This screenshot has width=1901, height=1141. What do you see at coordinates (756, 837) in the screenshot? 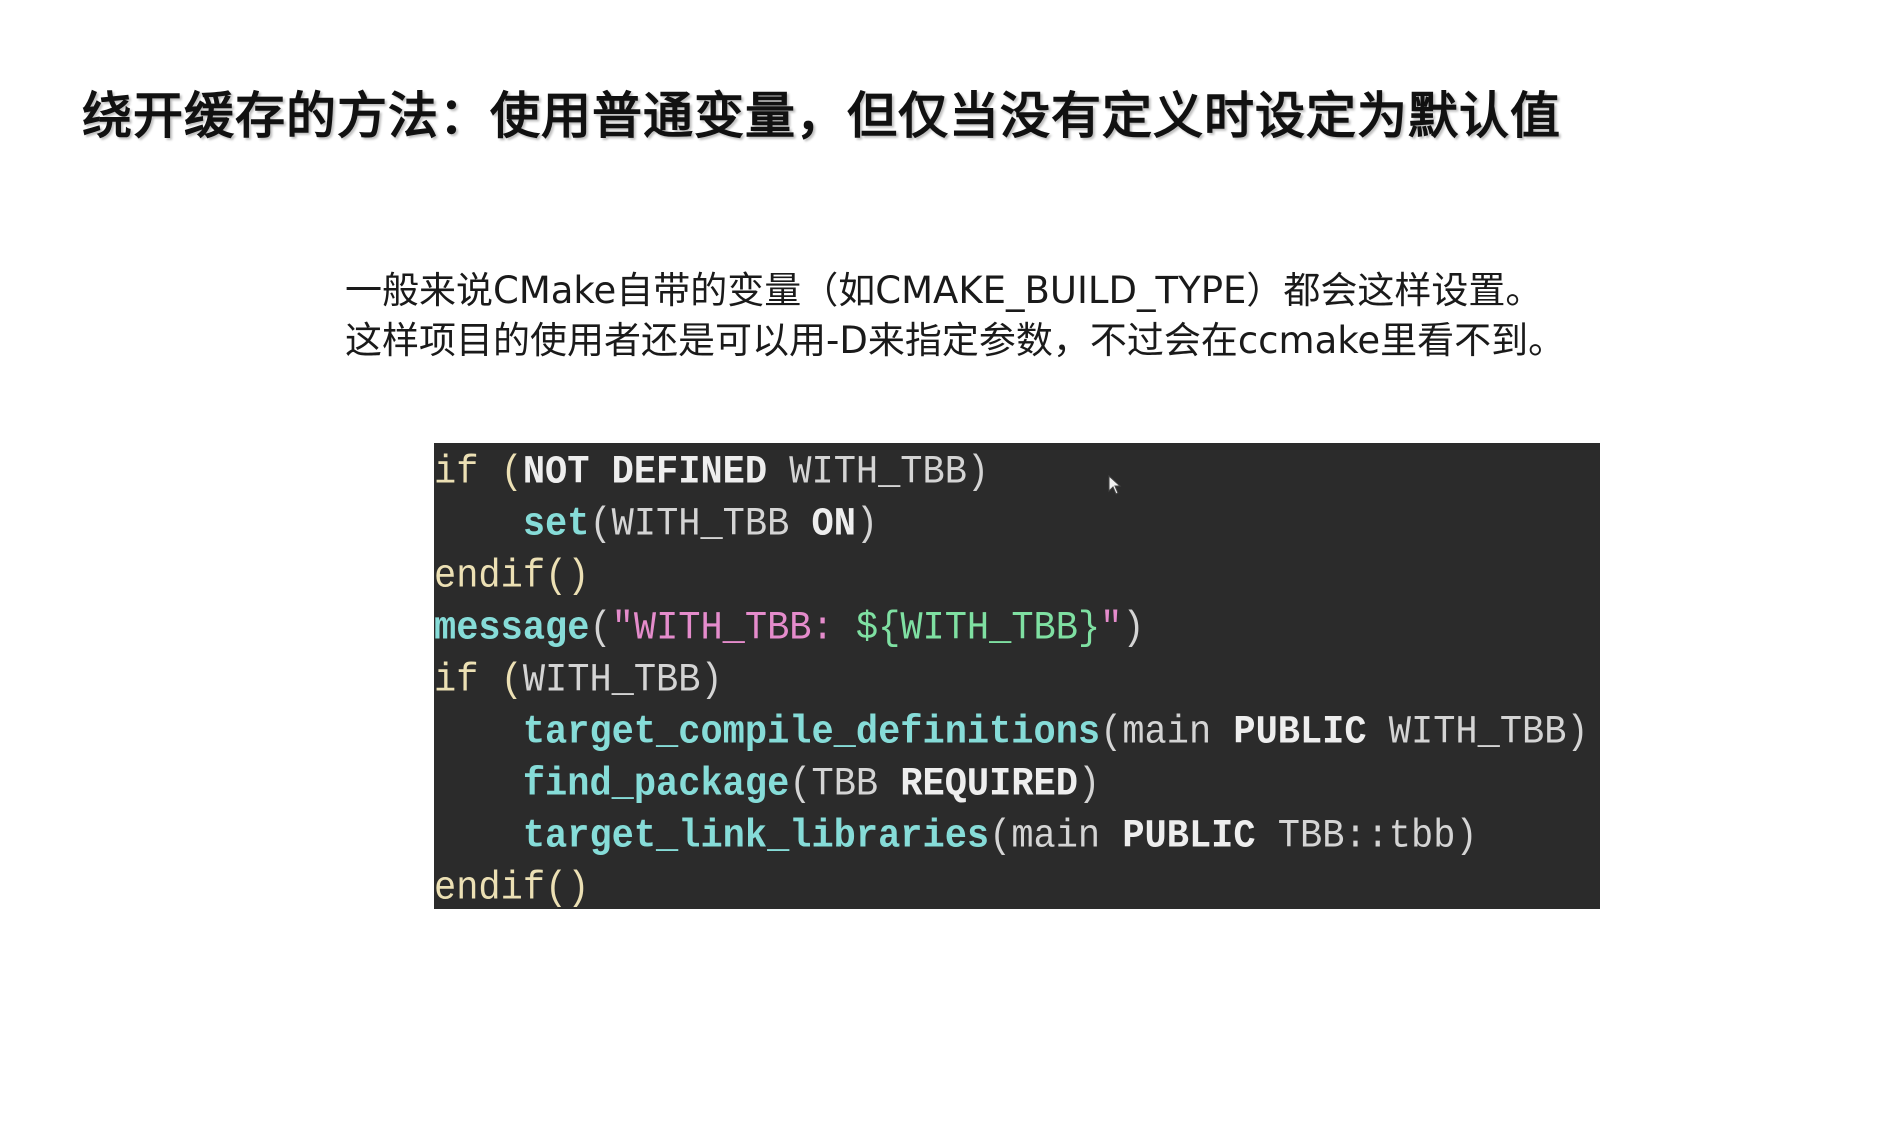
I see `code-token-fn: target_link_libraries` at bounding box center [756, 837].